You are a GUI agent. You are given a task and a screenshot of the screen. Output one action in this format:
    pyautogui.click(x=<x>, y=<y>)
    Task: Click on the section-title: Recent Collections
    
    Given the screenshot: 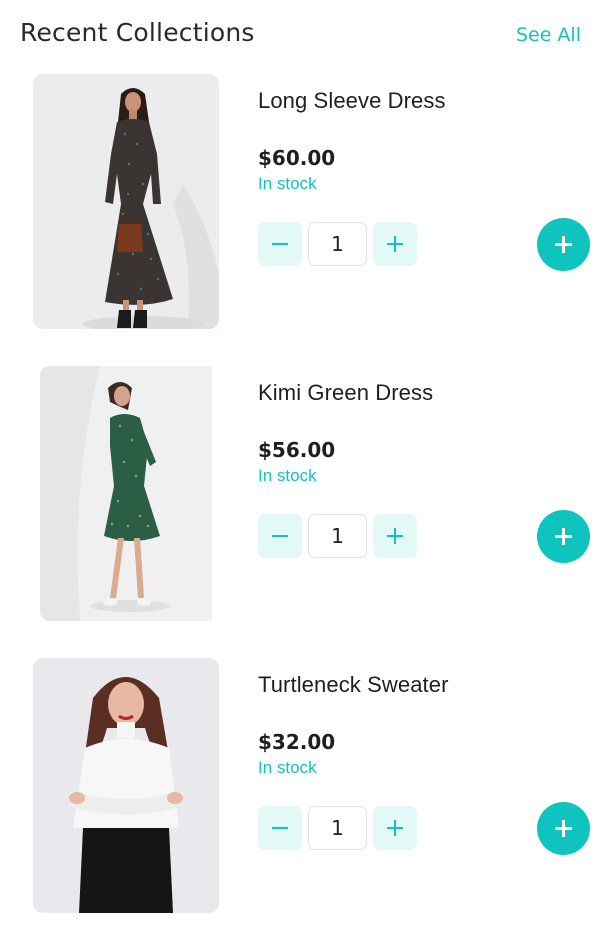 What is the action you would take?
    pyautogui.click(x=137, y=32)
    